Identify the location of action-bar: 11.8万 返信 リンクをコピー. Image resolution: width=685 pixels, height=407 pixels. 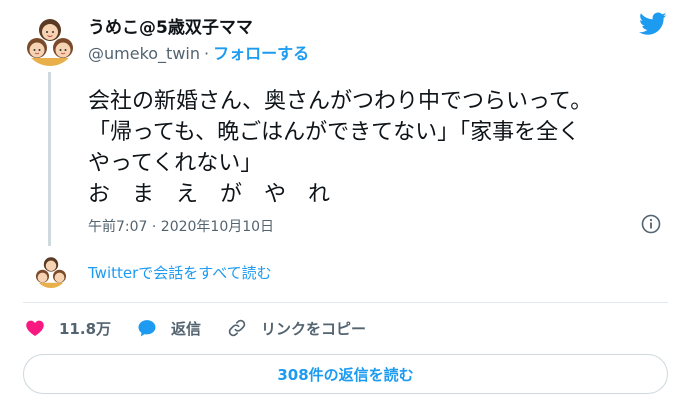
(208, 328).